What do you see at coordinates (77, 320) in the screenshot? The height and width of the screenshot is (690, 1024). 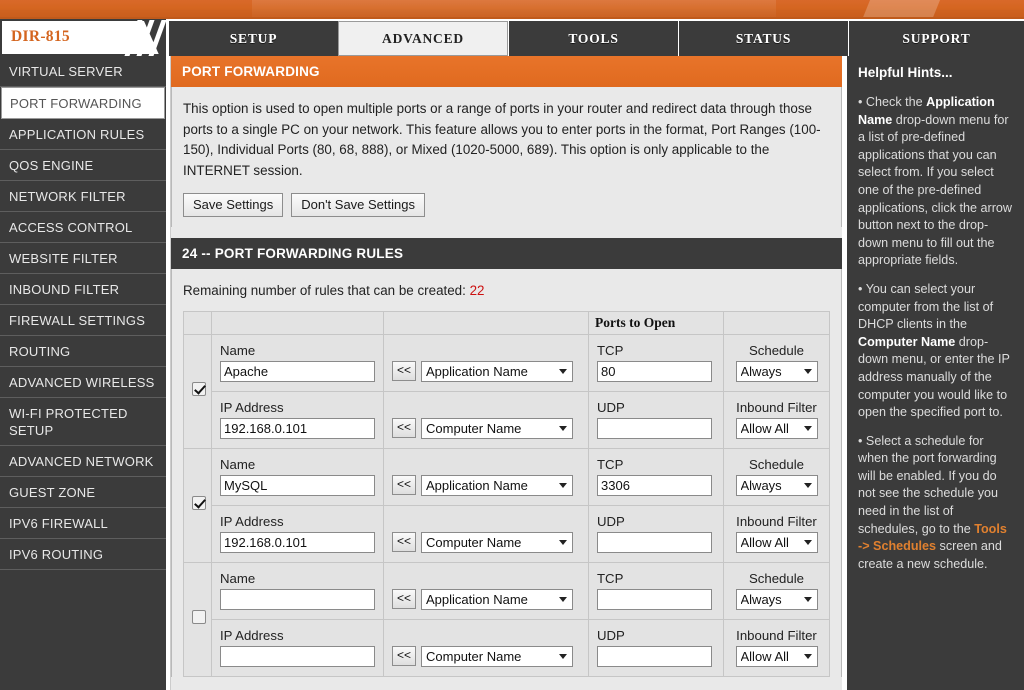 I see `sidebar-item-label: FIREWALL SETTINGS` at bounding box center [77, 320].